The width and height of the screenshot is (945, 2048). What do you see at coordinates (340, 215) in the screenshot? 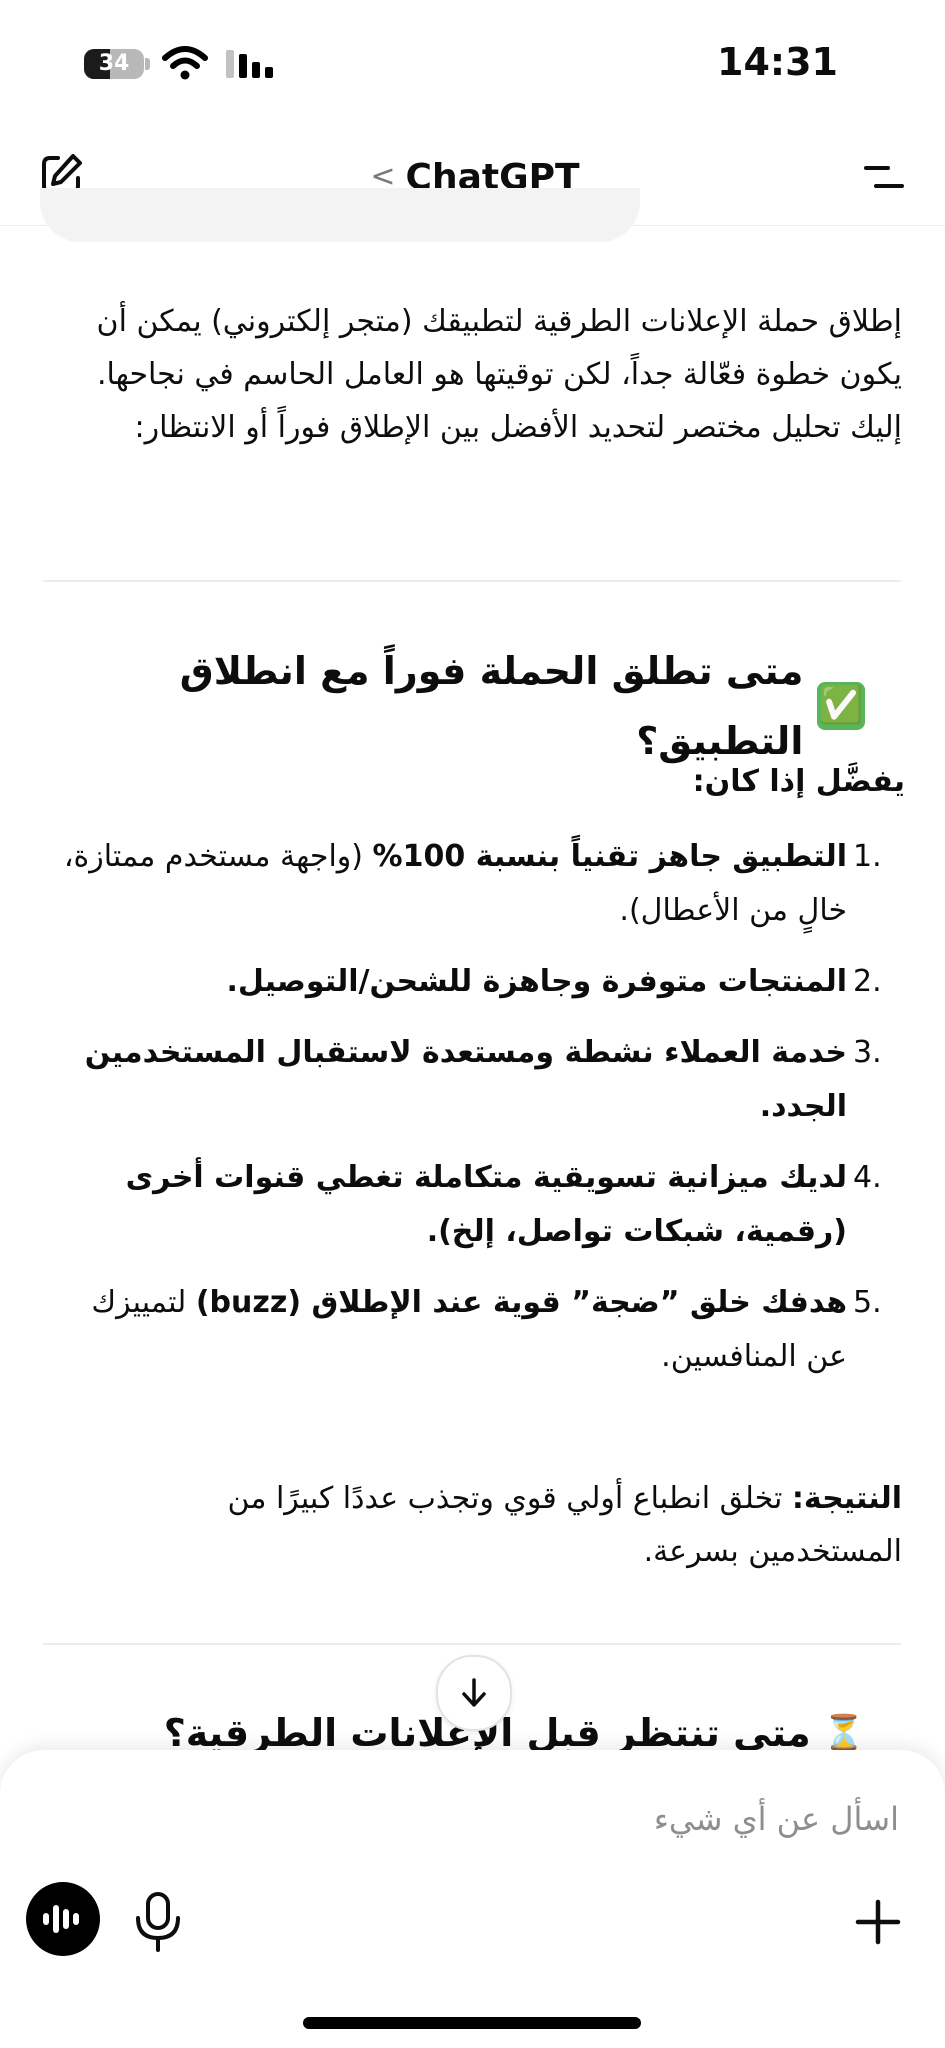
I see `user-message-bubble` at bounding box center [340, 215].